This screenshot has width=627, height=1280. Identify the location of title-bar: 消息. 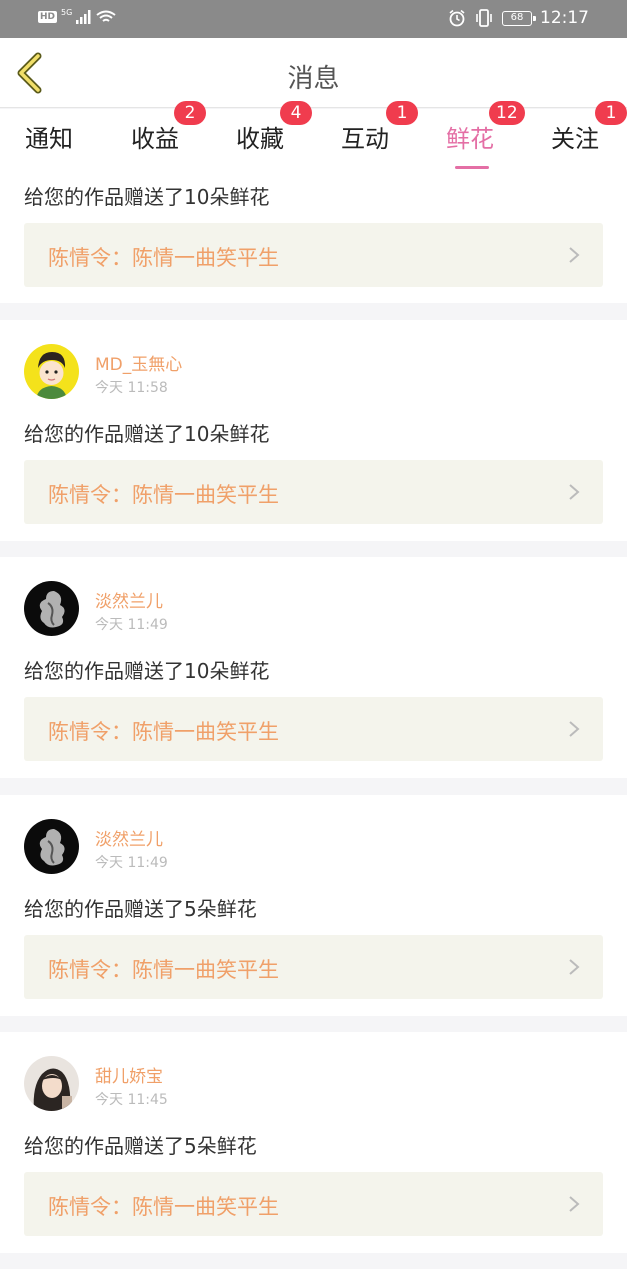
(313, 73).